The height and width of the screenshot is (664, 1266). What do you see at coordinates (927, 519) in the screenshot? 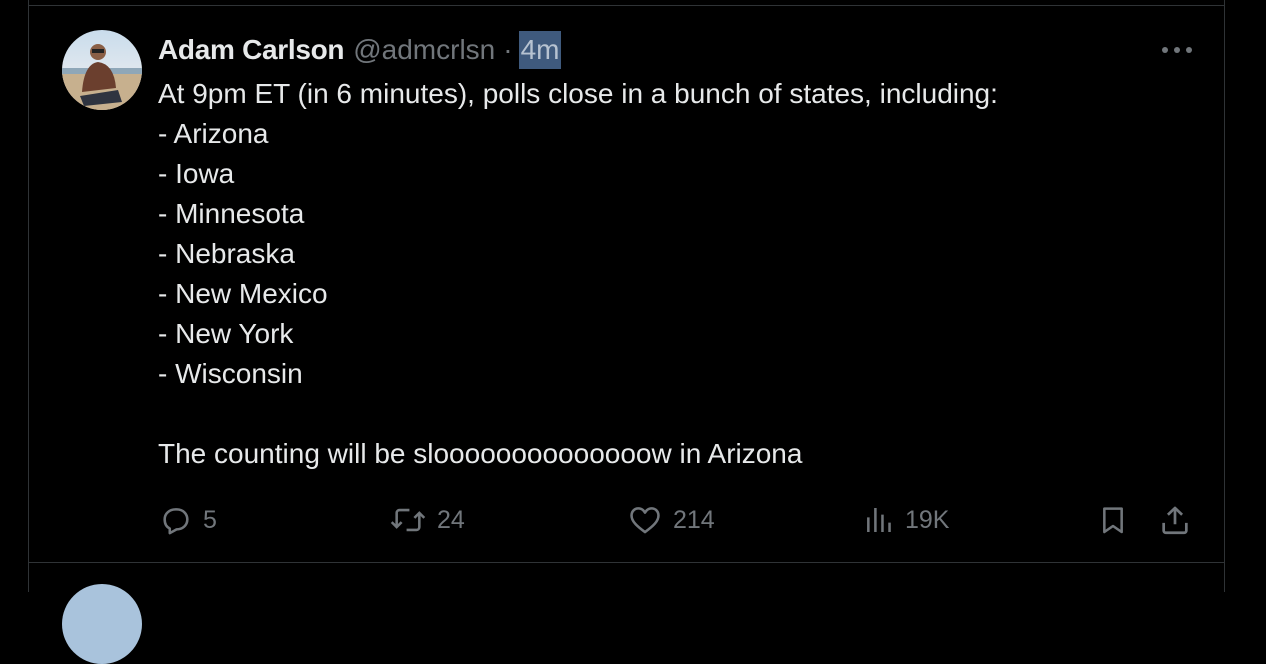
I see `views-count: 19K` at bounding box center [927, 519].